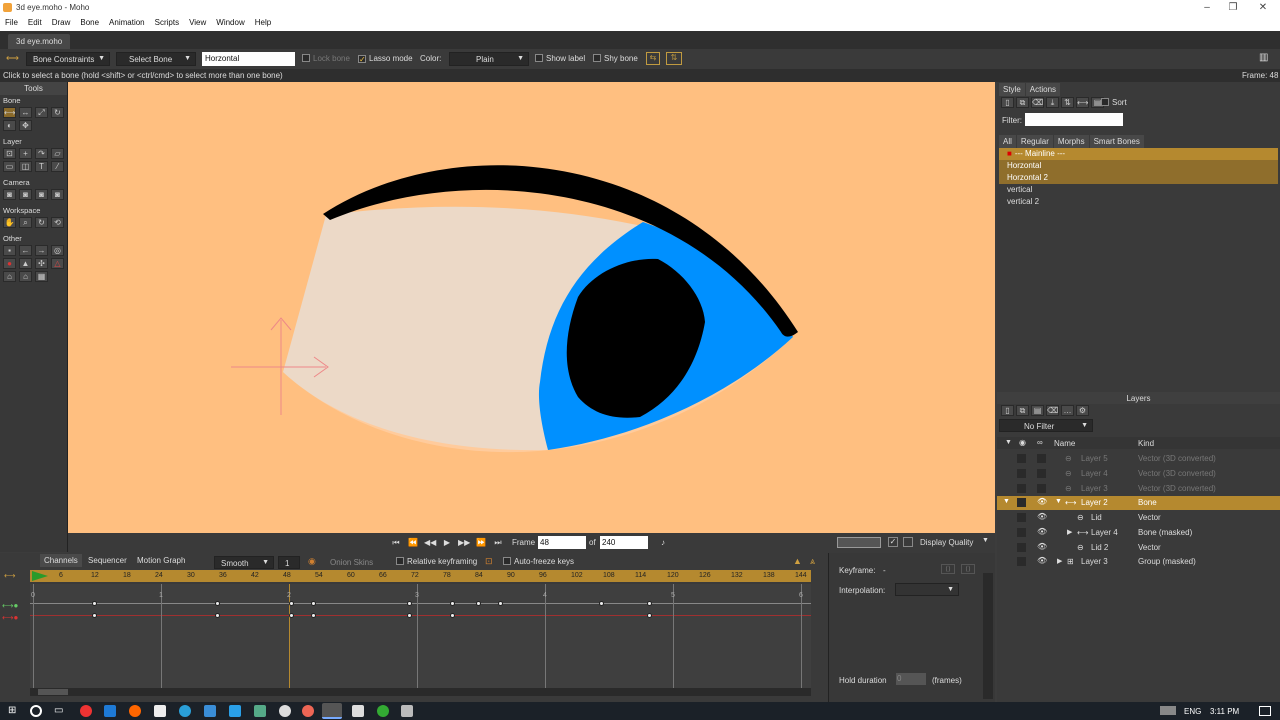 The width and height of the screenshot is (1280, 720). Describe the element at coordinates (25, 222) in the screenshot. I see `zoom-tool-icon: ⌕` at that location.